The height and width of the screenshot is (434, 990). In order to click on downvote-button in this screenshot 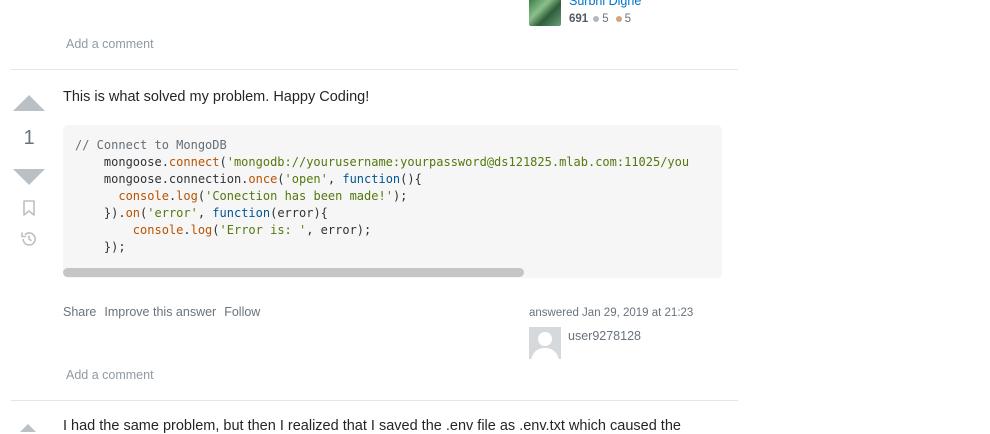, I will do `click(29, 177)`.